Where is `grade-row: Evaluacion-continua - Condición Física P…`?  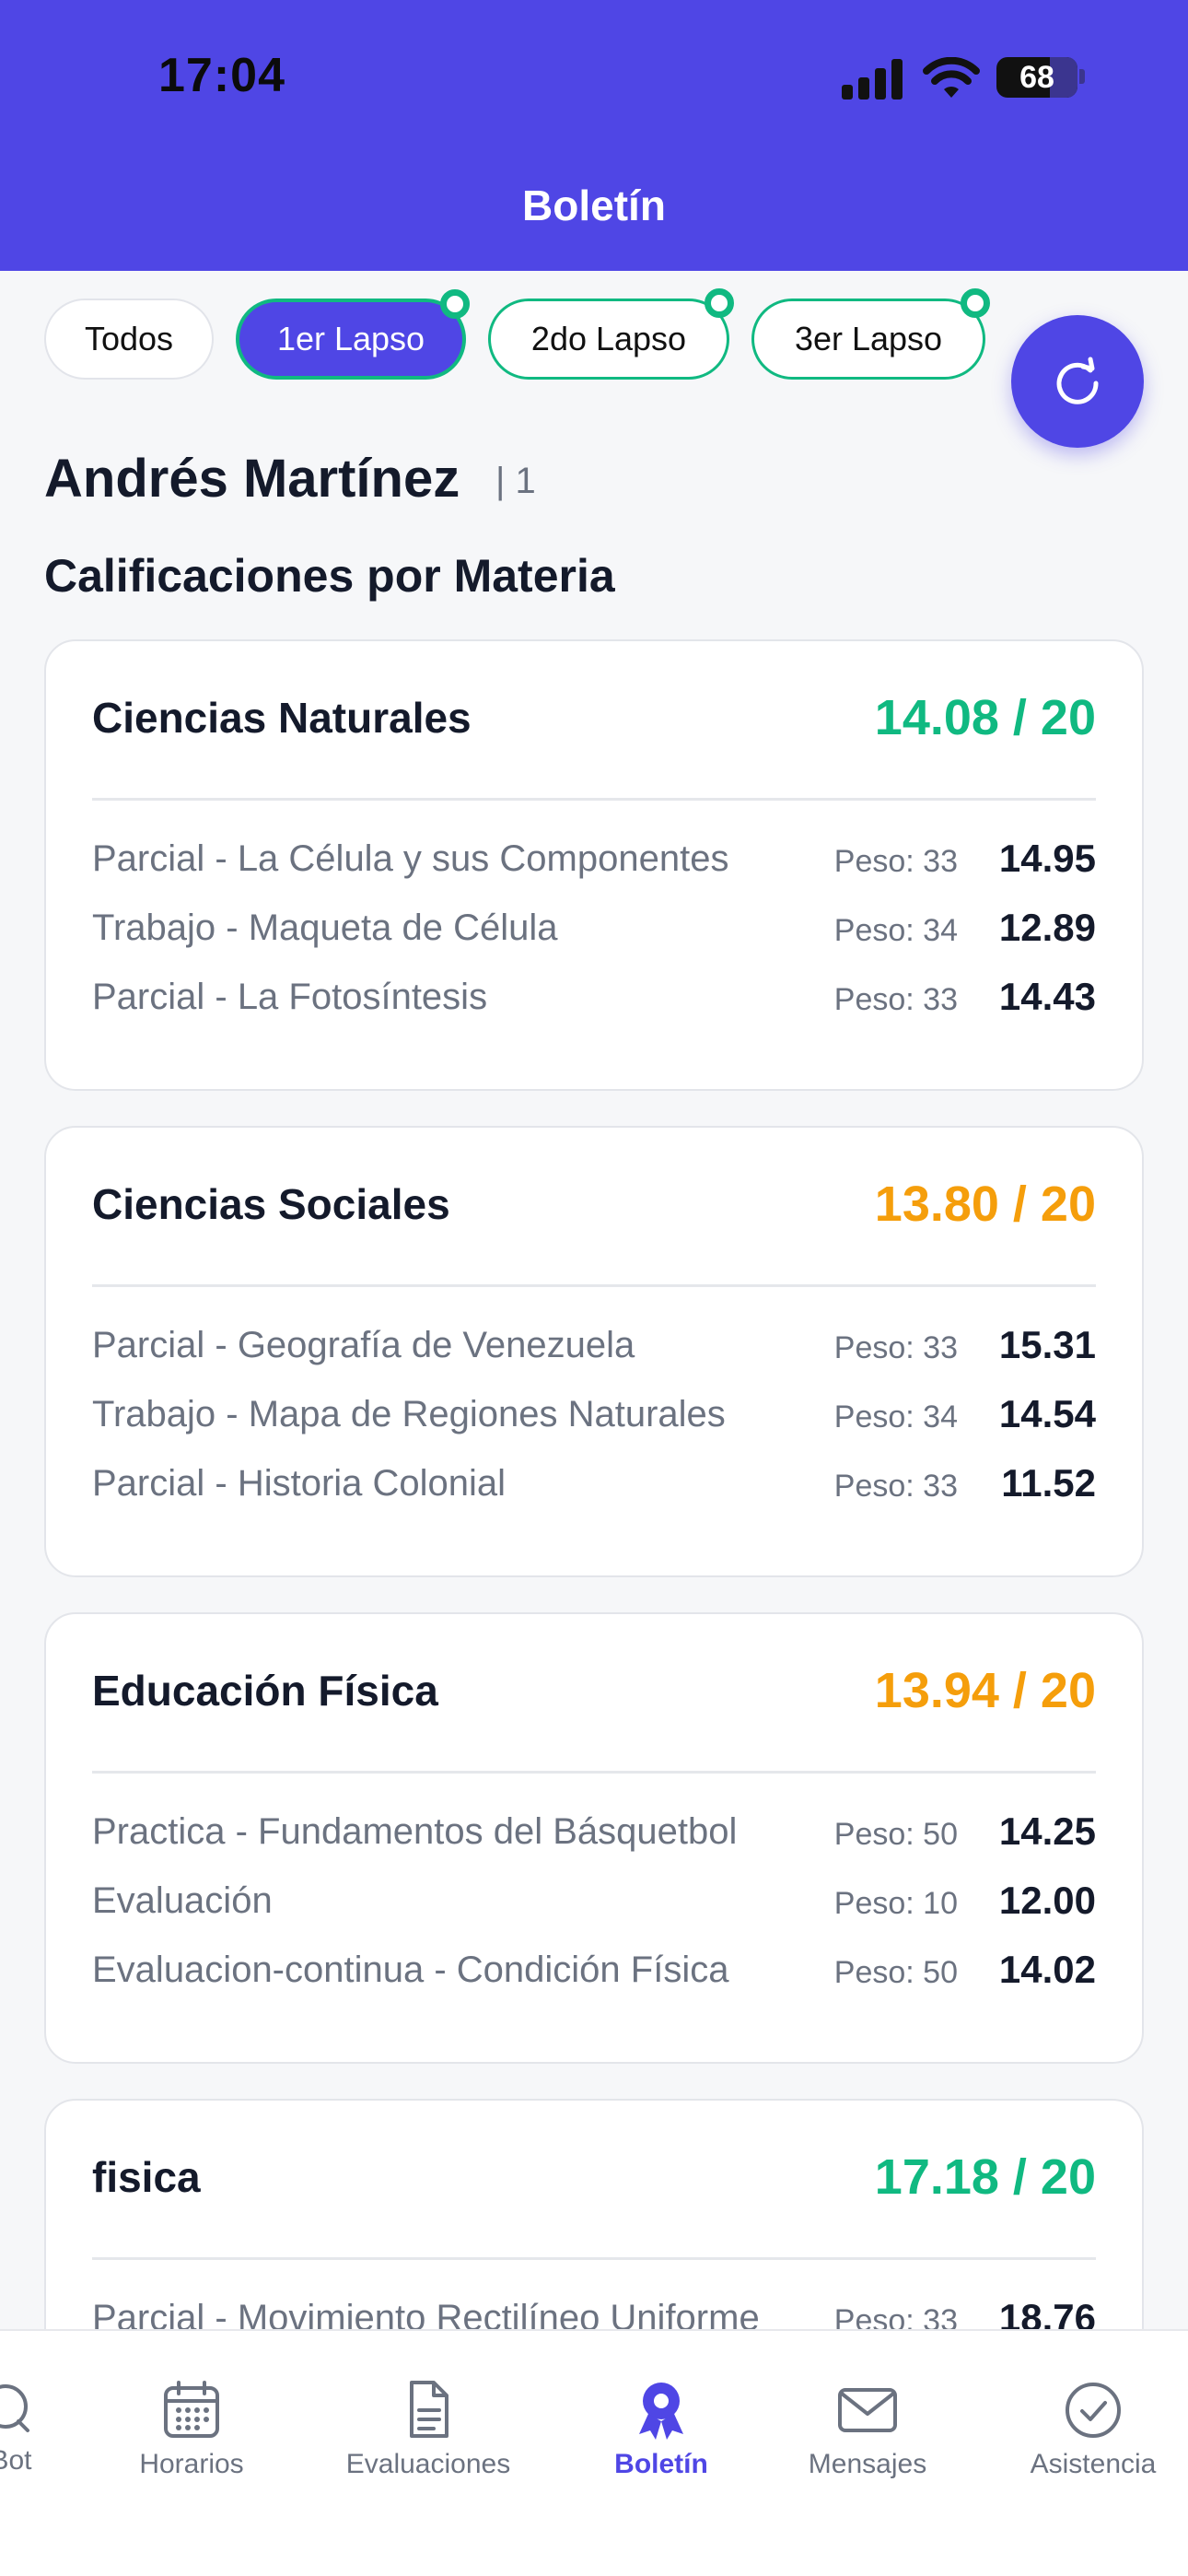 grade-row: Evaluacion-continua - Condición Física P… is located at coordinates (594, 1973).